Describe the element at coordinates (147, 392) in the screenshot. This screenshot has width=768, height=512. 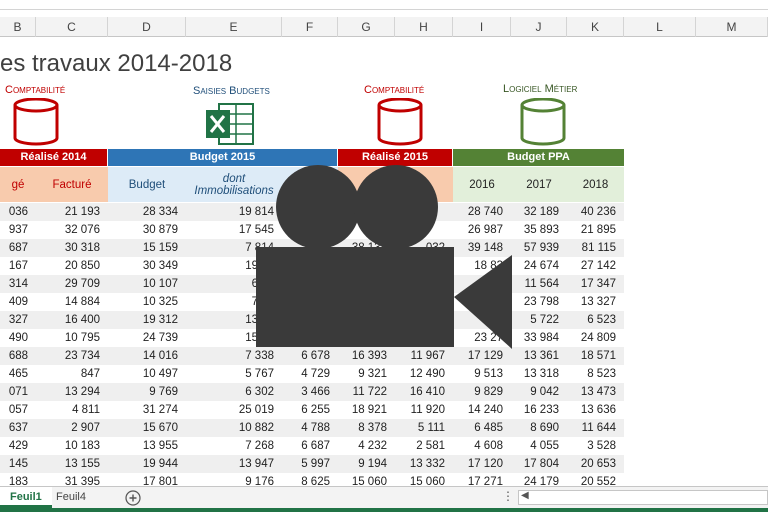
I see `table-cell: 9 769` at that location.